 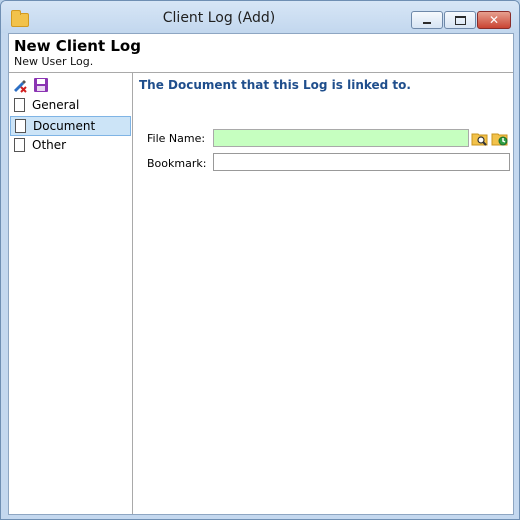 I want to click on save-button, so click(x=41, y=85).